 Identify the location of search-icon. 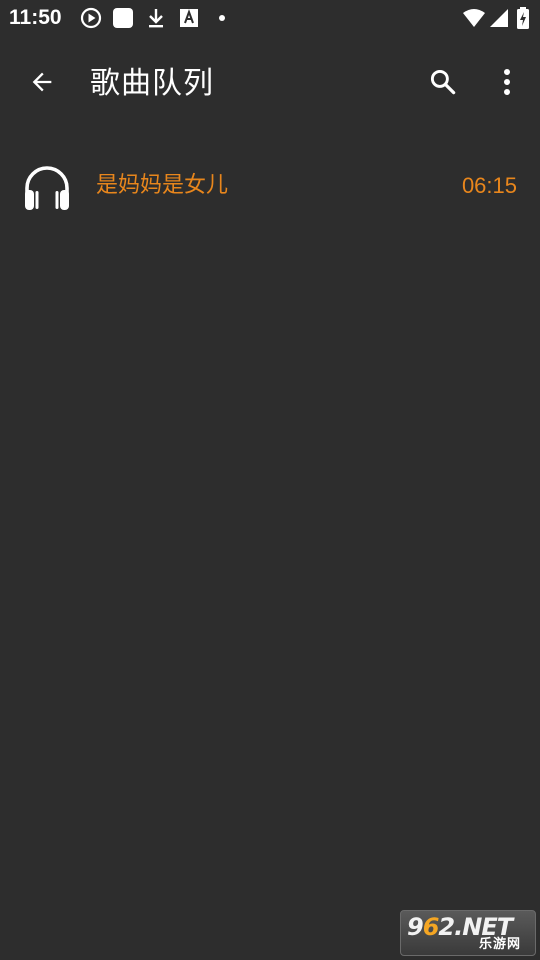
(443, 84).